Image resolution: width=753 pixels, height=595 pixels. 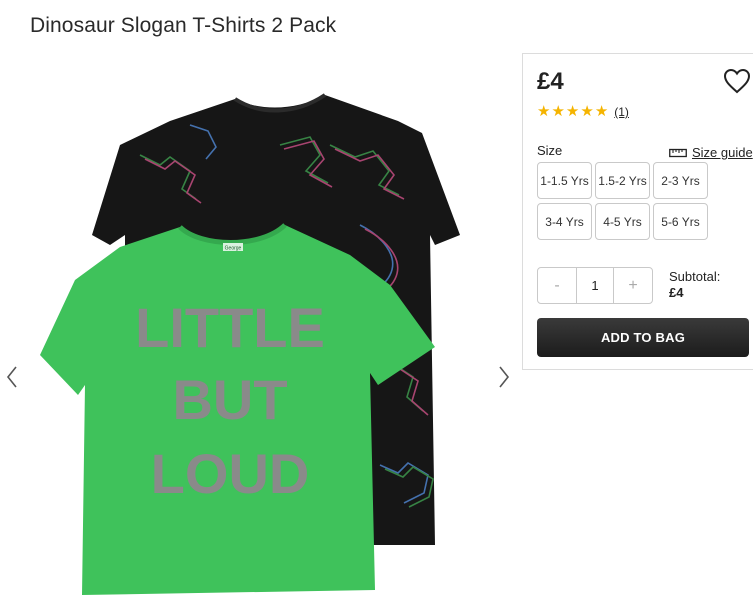 I want to click on product-price: £4, so click(x=550, y=81).